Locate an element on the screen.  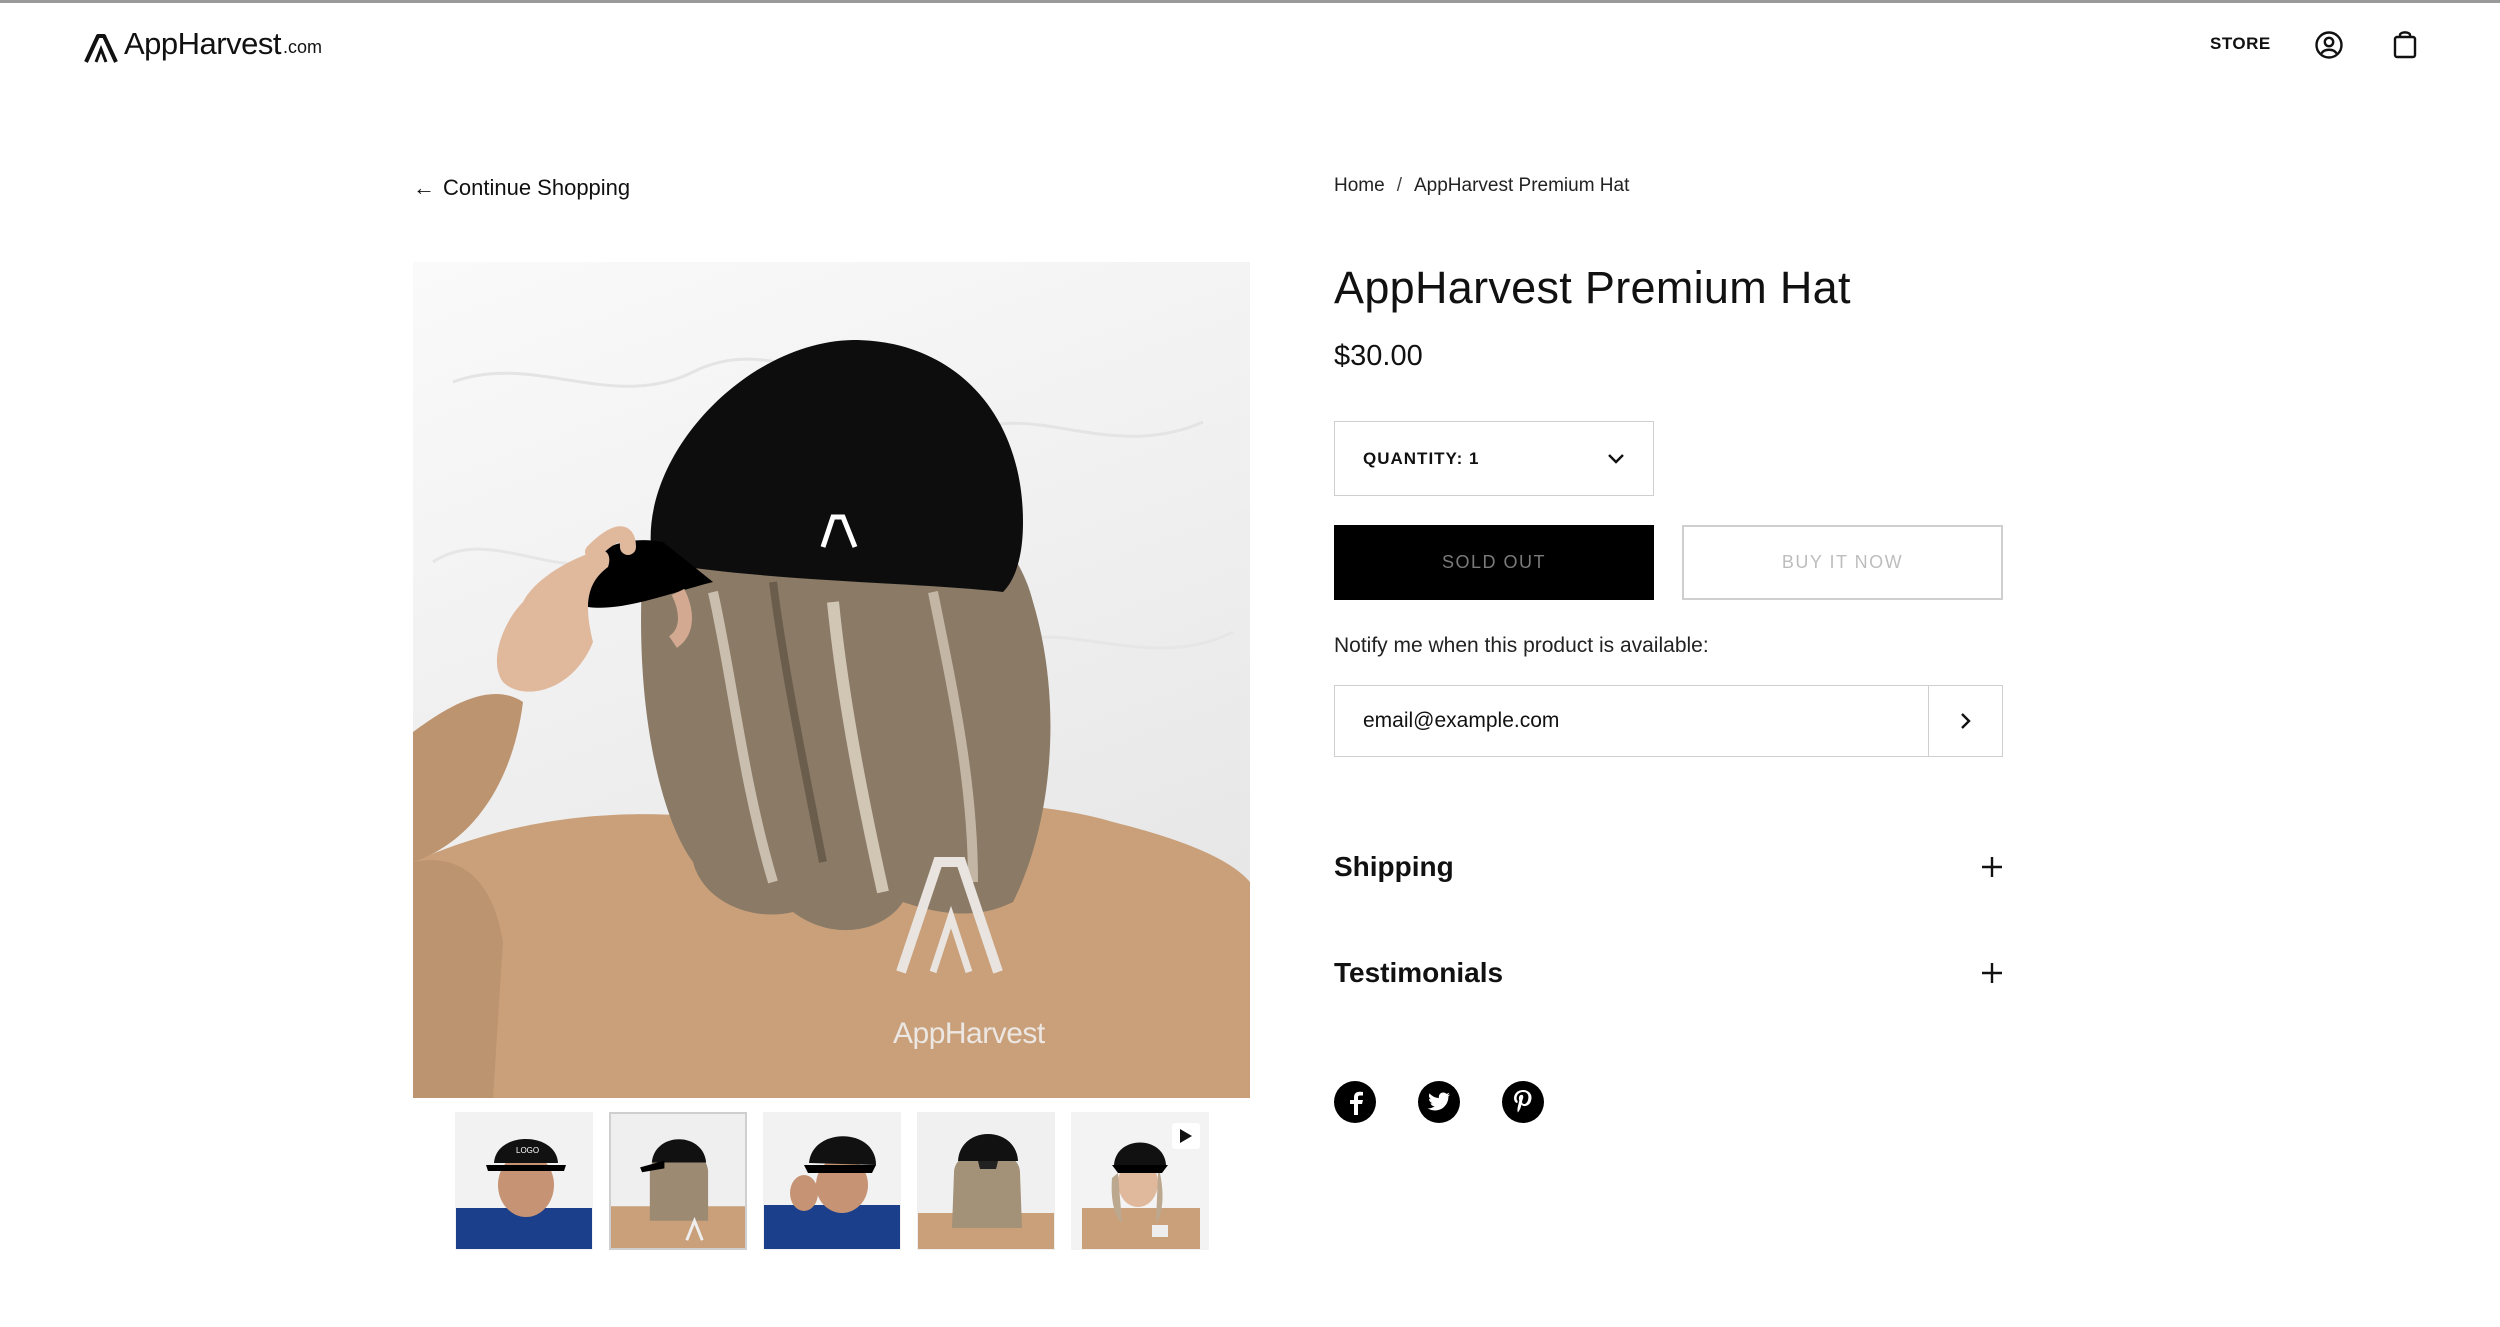
shopping-bag-icon is located at coordinates (2405, 44).